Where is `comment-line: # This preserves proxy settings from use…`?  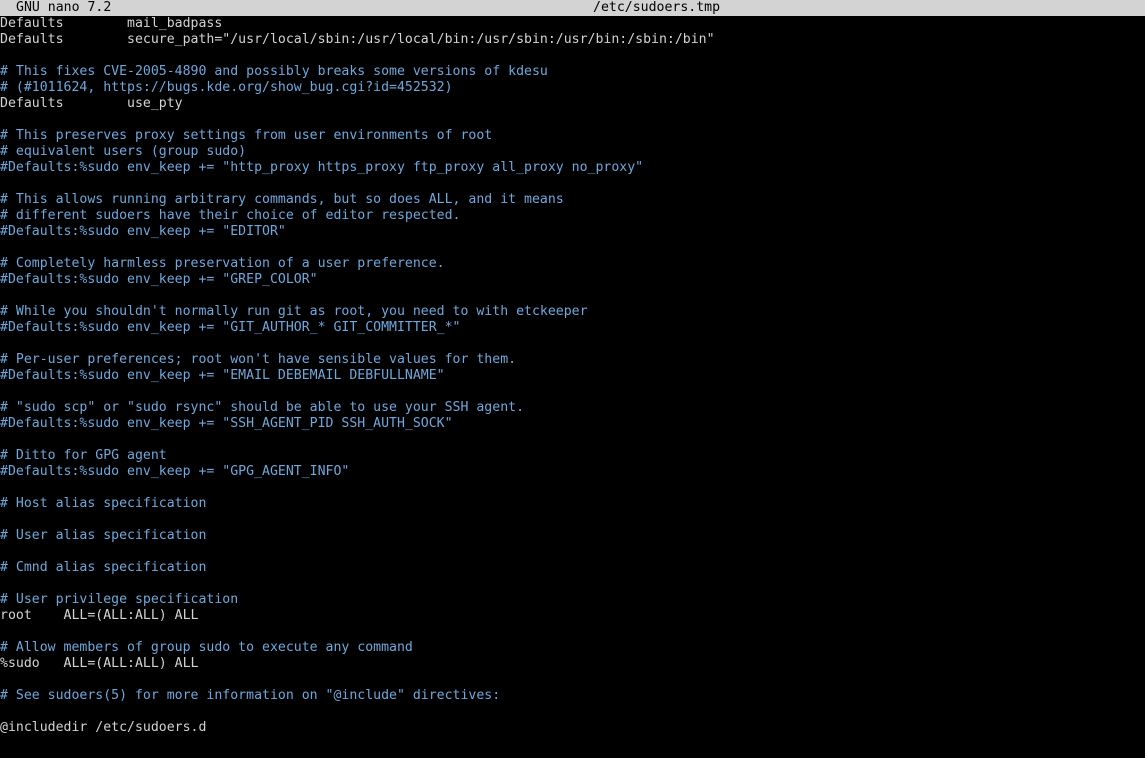
comment-line: # This preserves proxy settings from use… is located at coordinates (572, 136).